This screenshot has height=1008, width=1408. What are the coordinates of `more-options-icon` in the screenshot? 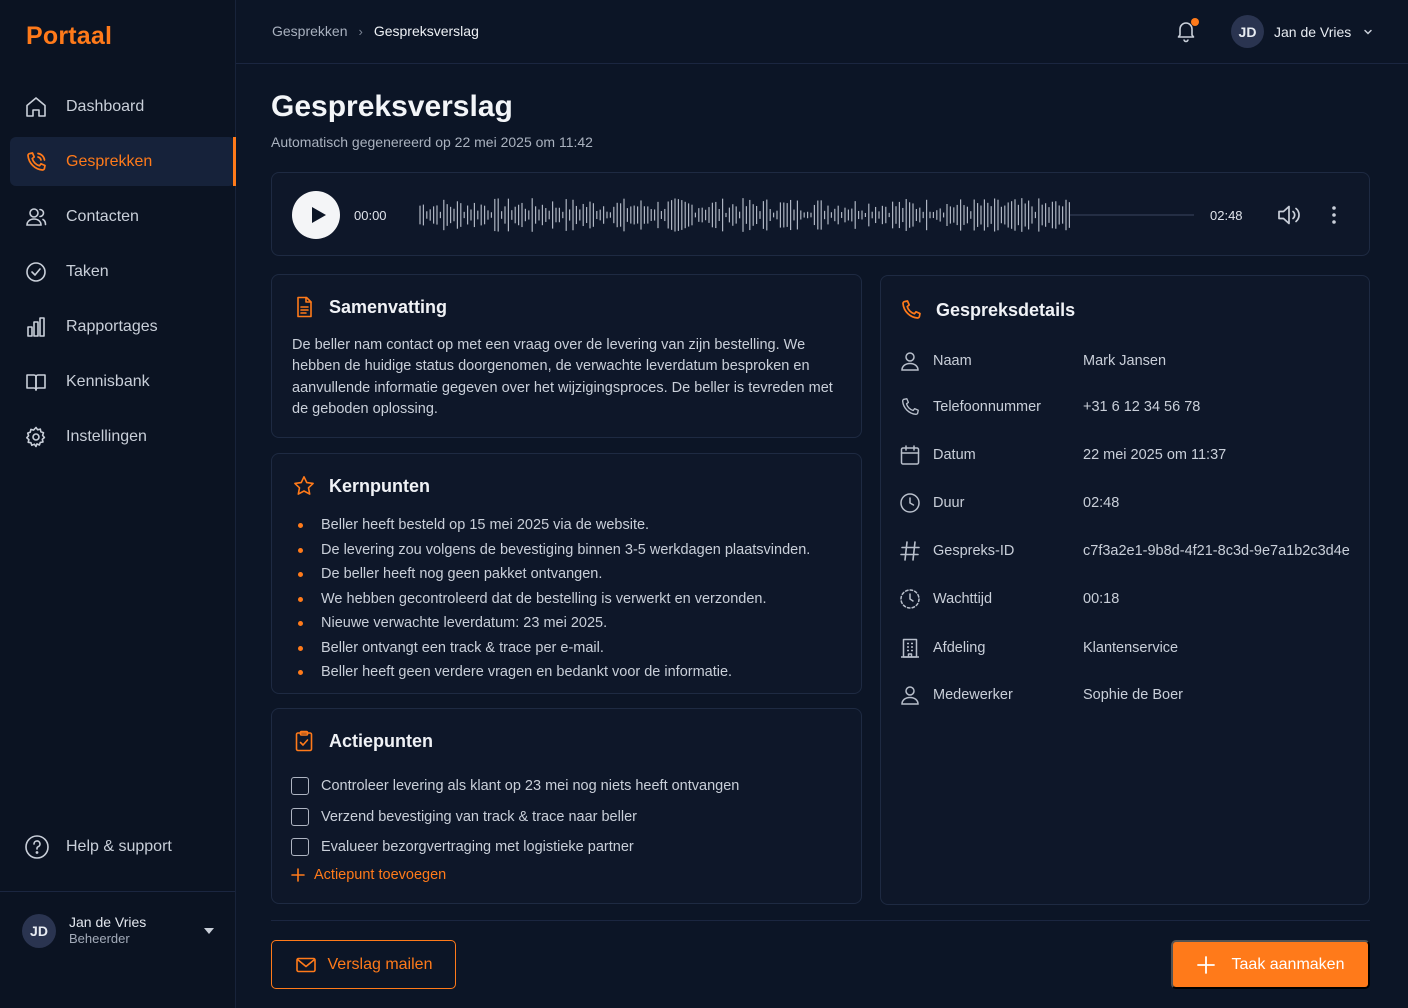 It's located at (1334, 215).